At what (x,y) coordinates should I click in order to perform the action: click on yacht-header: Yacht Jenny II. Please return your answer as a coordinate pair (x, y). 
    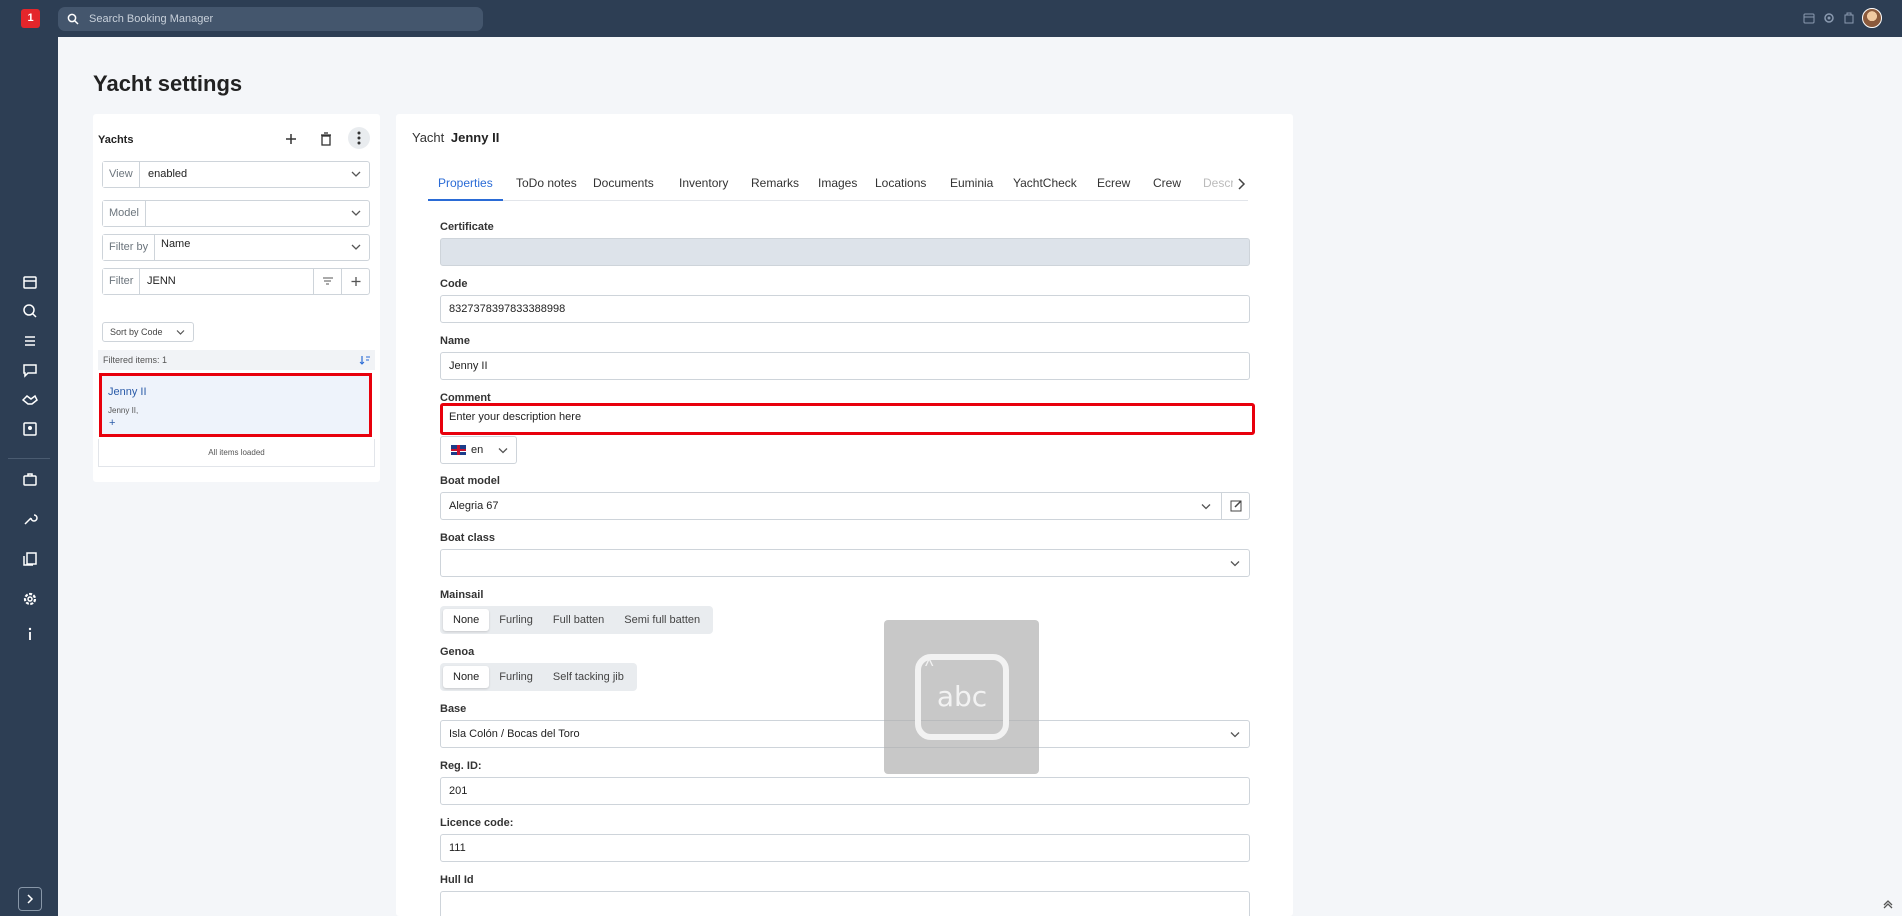
    Looking at the image, I should click on (455, 137).